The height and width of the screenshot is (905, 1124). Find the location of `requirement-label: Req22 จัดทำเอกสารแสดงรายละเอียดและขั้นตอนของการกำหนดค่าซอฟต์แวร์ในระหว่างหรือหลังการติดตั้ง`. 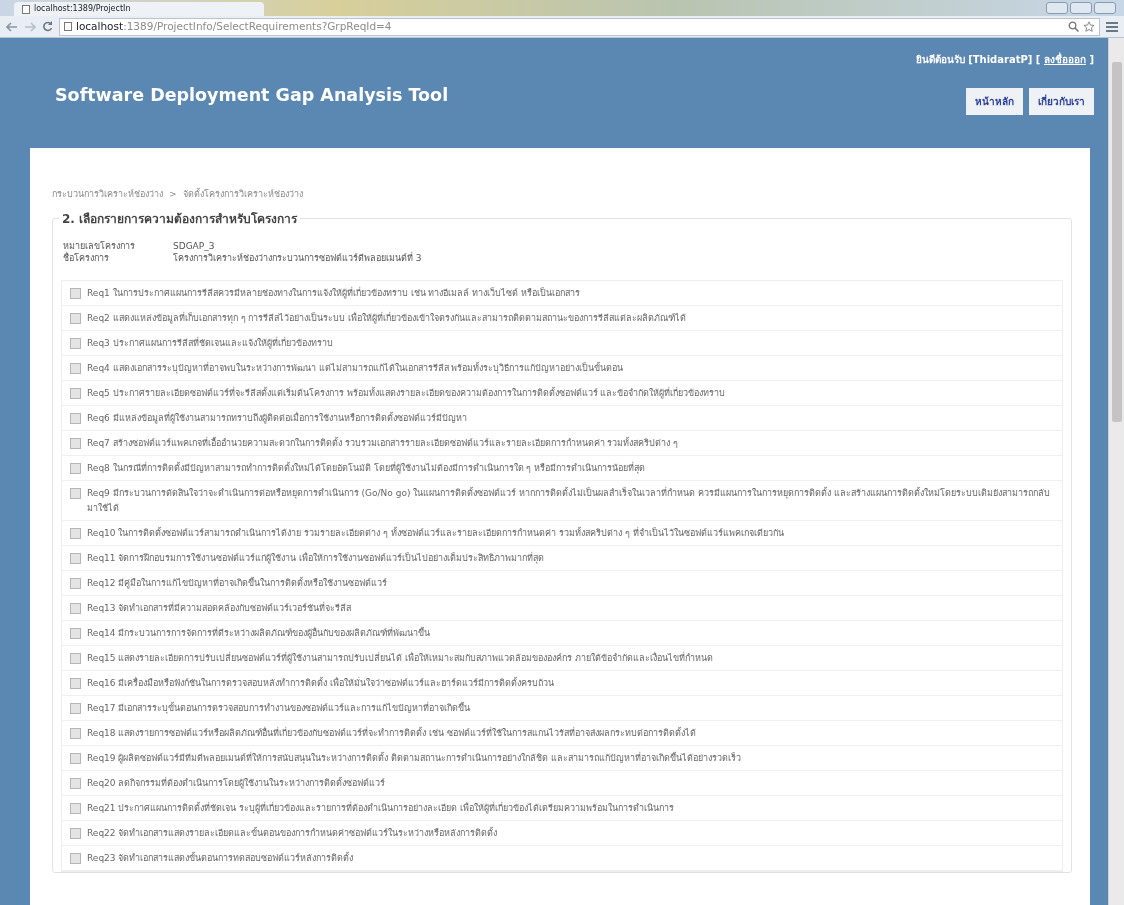

requirement-label: Req22 จัดทำเอกสารแสดงรายละเอียดและขั้นตอนของการกำหนดค่าซอฟต์แวร์ในระหว่างหรือหลังการติดตั้ง is located at coordinates (292, 833).